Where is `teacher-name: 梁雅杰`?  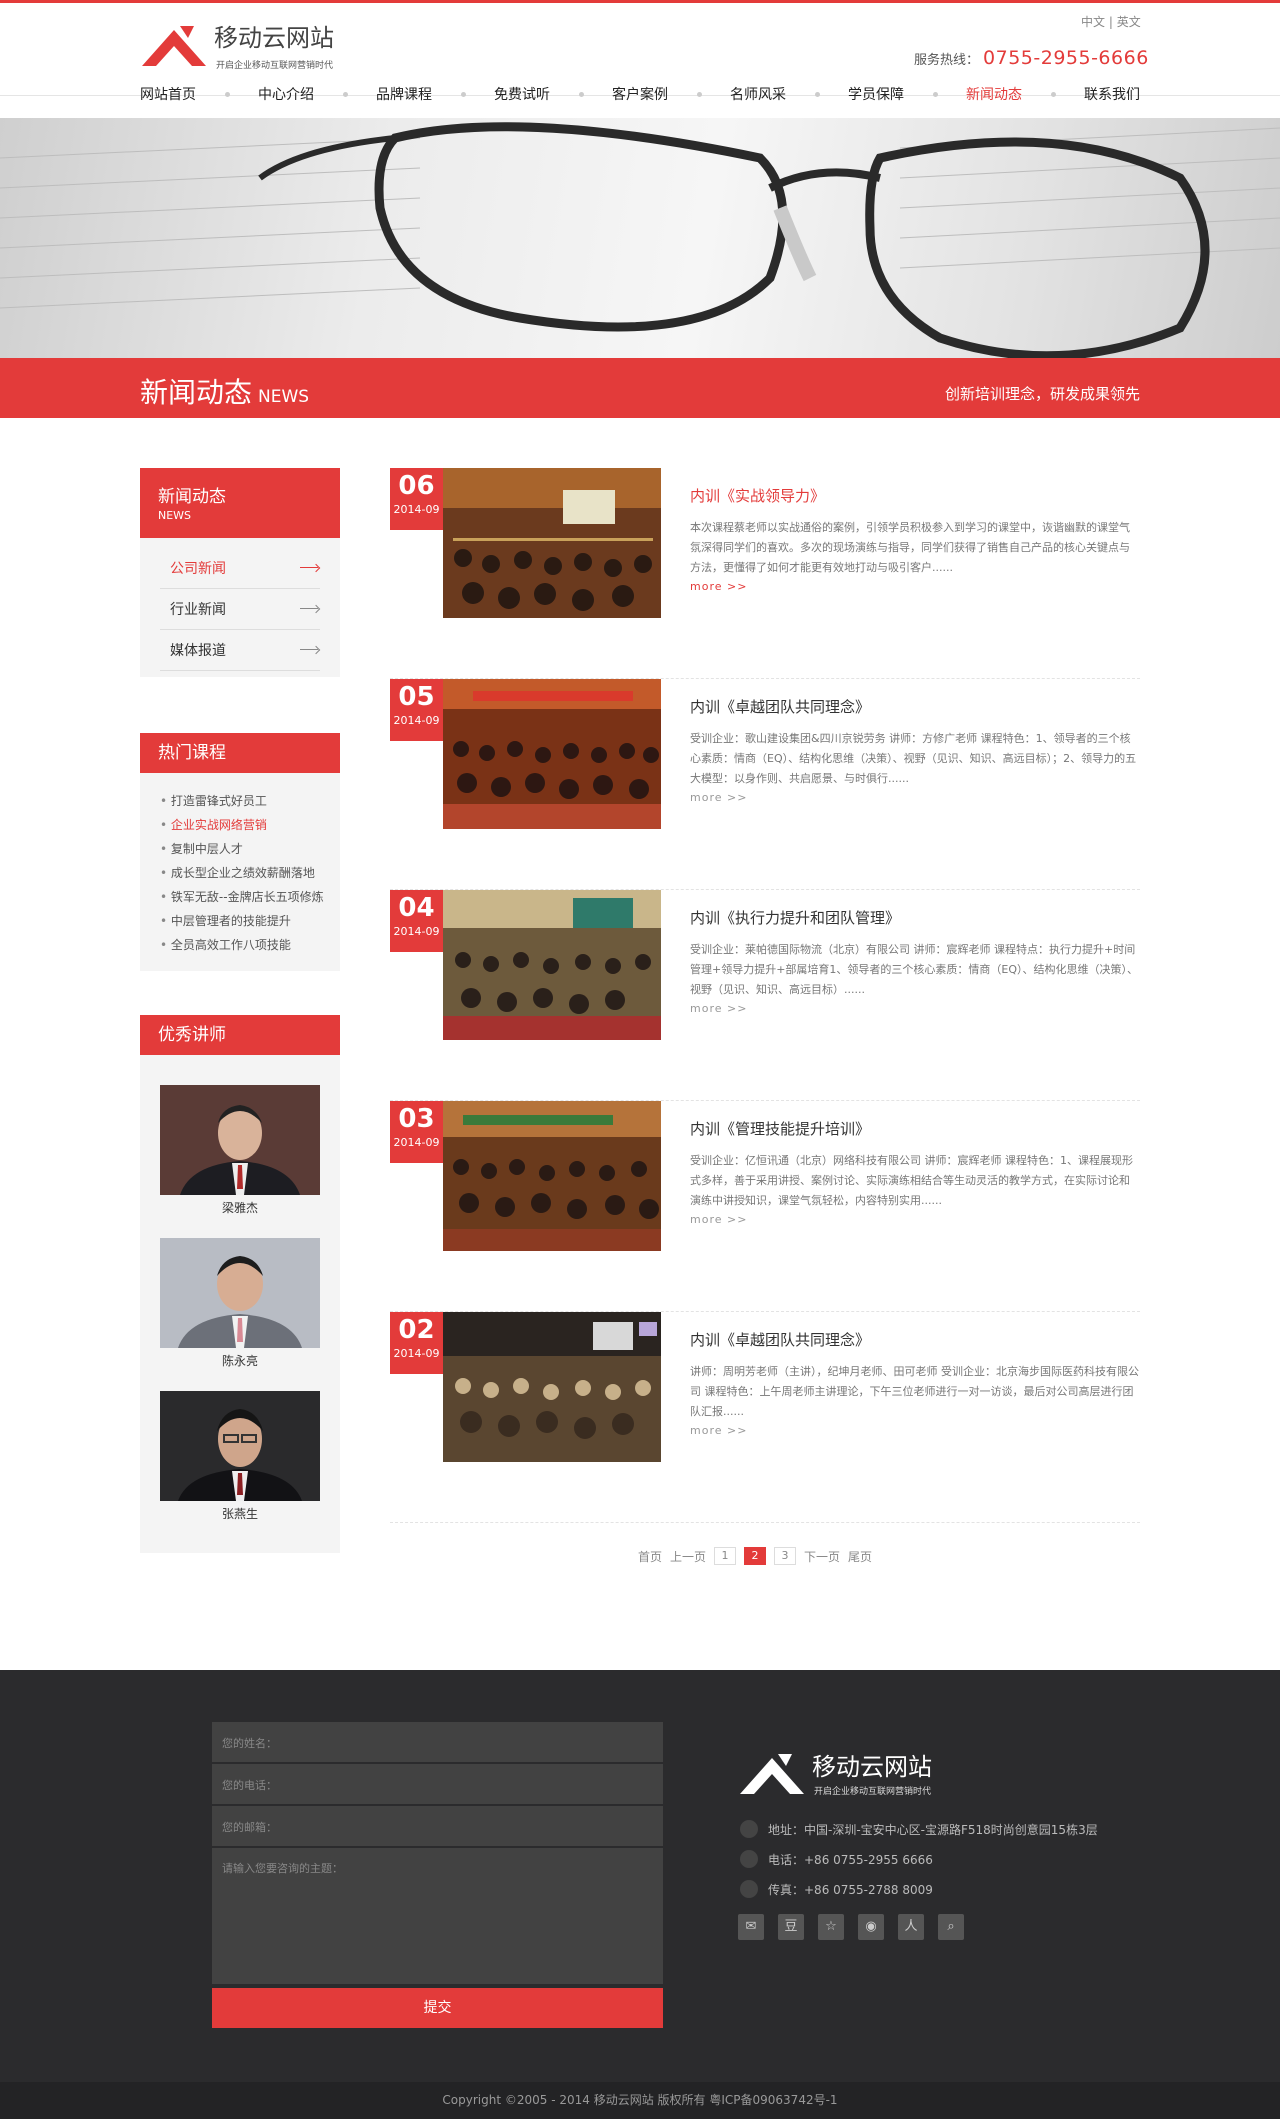
teacher-name: 梁雅杰 is located at coordinates (239, 1208).